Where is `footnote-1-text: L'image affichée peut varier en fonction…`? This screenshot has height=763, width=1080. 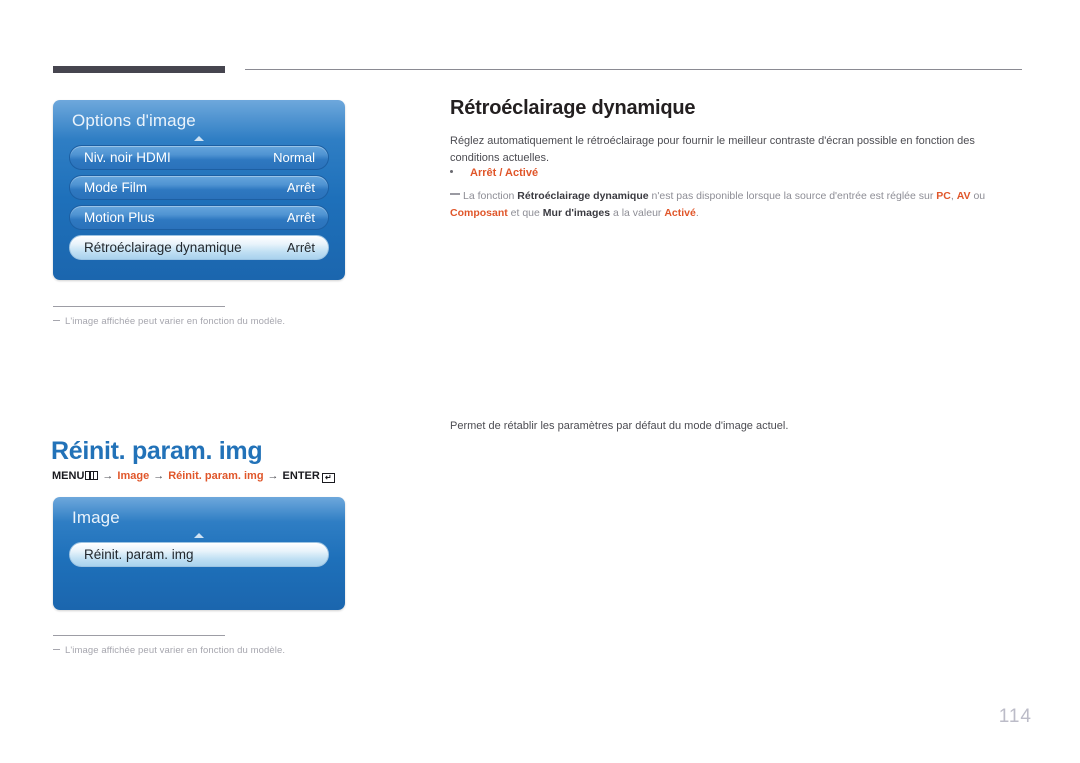
footnote-1-text: L'image affichée peut varier en fonction… is located at coordinates (175, 321).